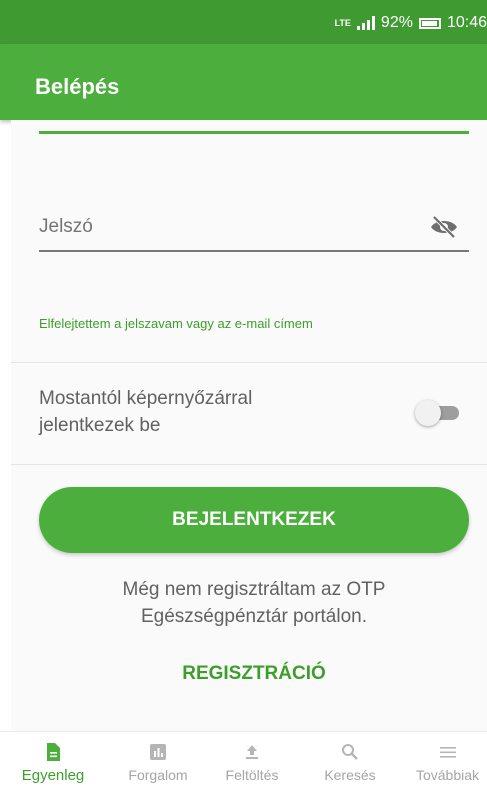  What do you see at coordinates (53, 752) in the screenshot?
I see `document-icon` at bounding box center [53, 752].